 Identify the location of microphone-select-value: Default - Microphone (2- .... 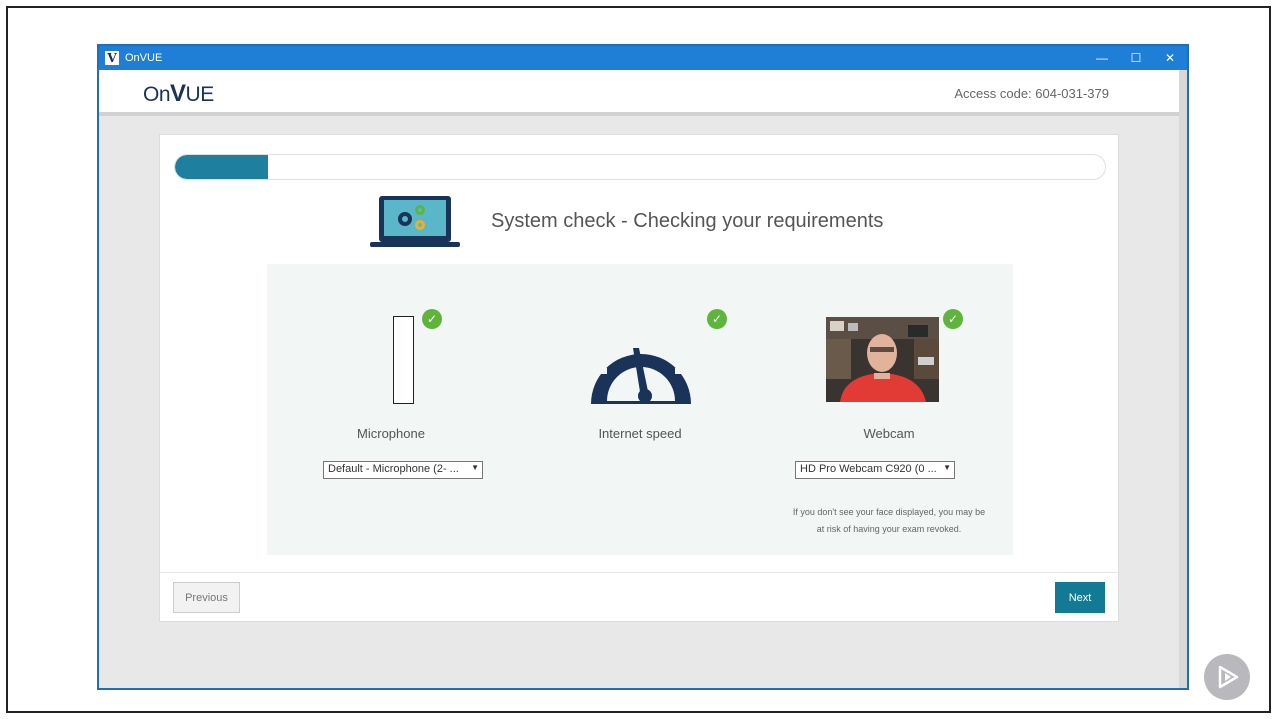
(393, 469).